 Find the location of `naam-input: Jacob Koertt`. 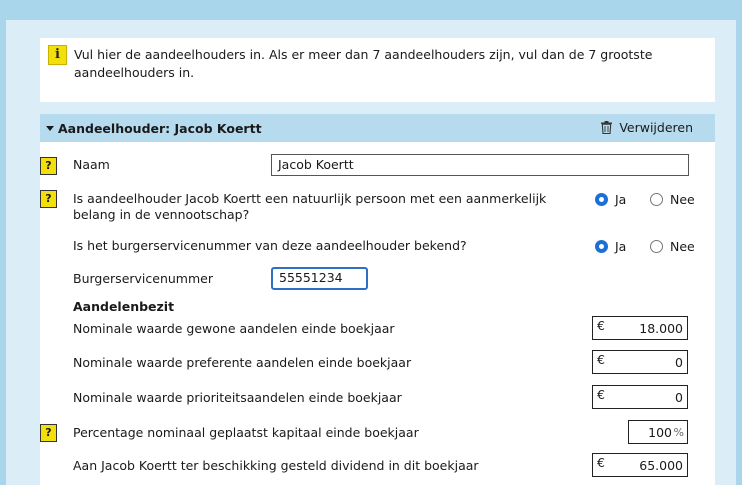

naam-input: Jacob Koertt is located at coordinates (480, 165).